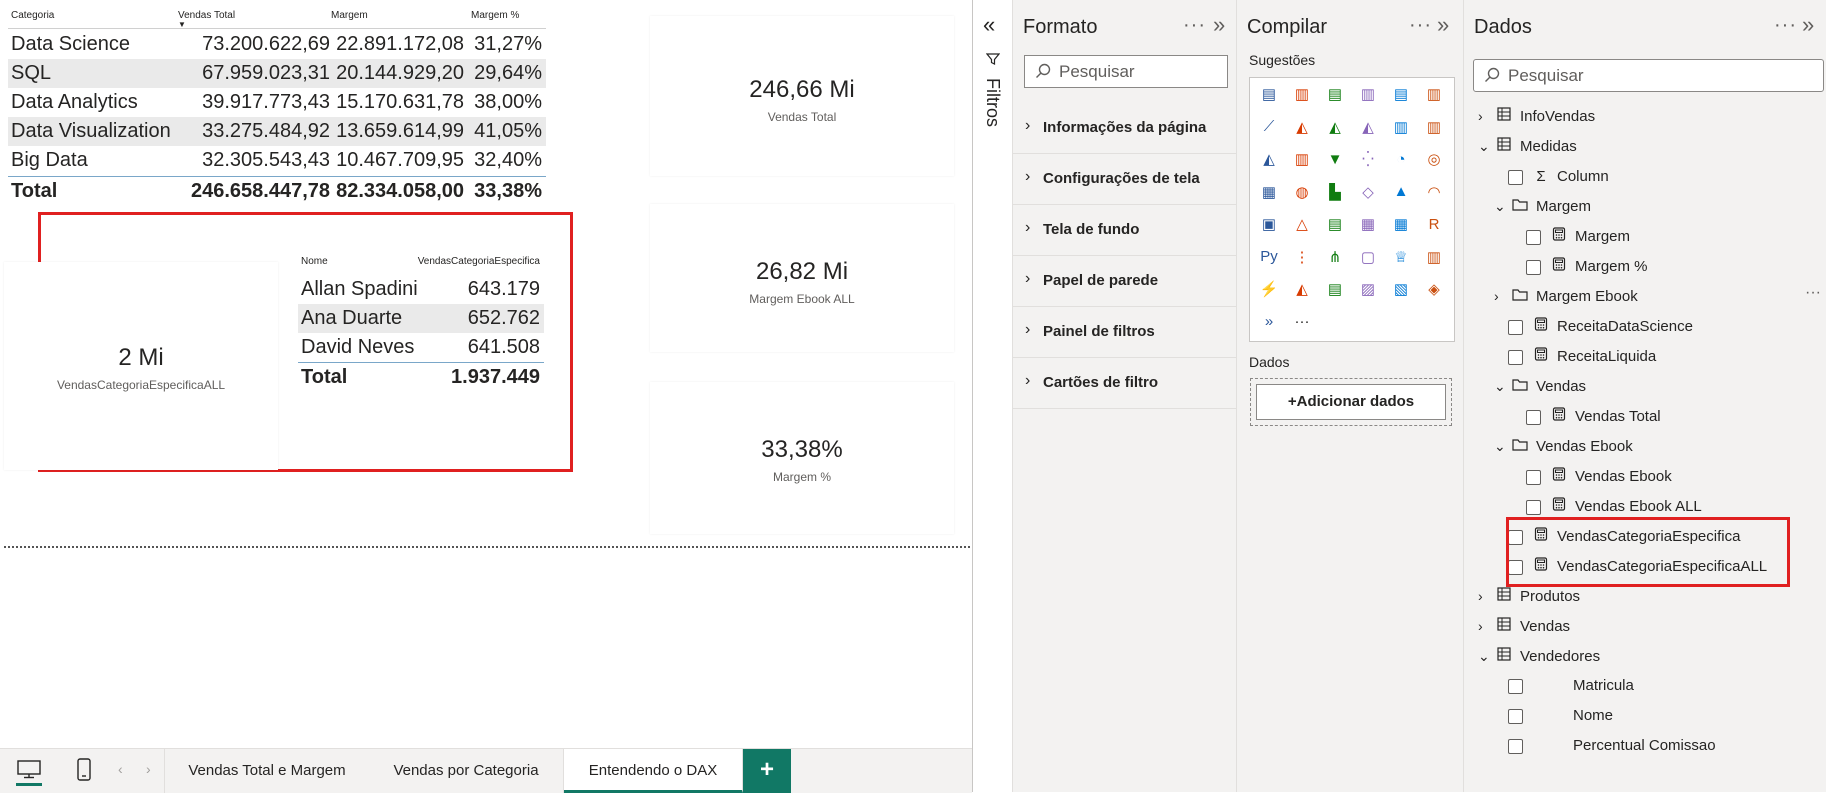 This screenshot has width=1826, height=793. What do you see at coordinates (1571, 686) in the screenshot?
I see `tree-item-matricula: Matricula` at bounding box center [1571, 686].